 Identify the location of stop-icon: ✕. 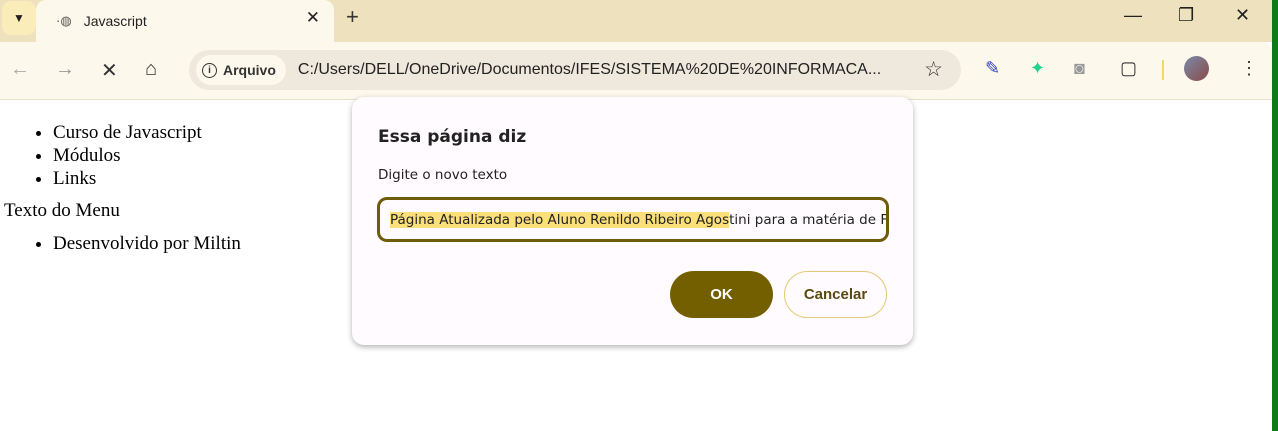
(109, 70).